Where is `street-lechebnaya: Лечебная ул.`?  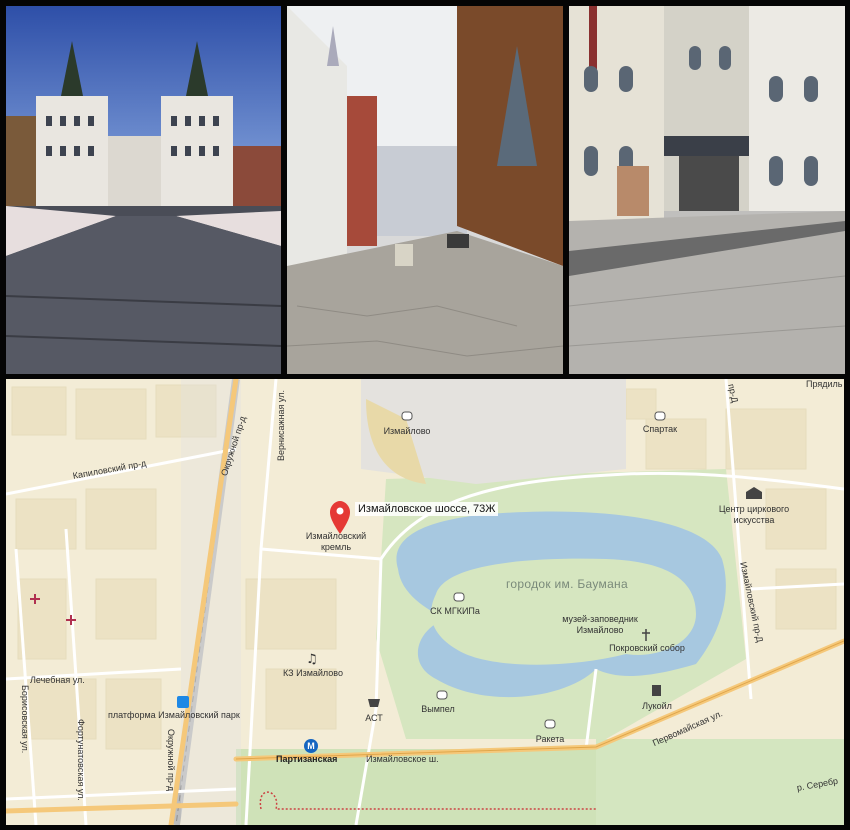
street-lechebnaya: Лечебная ул. is located at coordinates (57, 680).